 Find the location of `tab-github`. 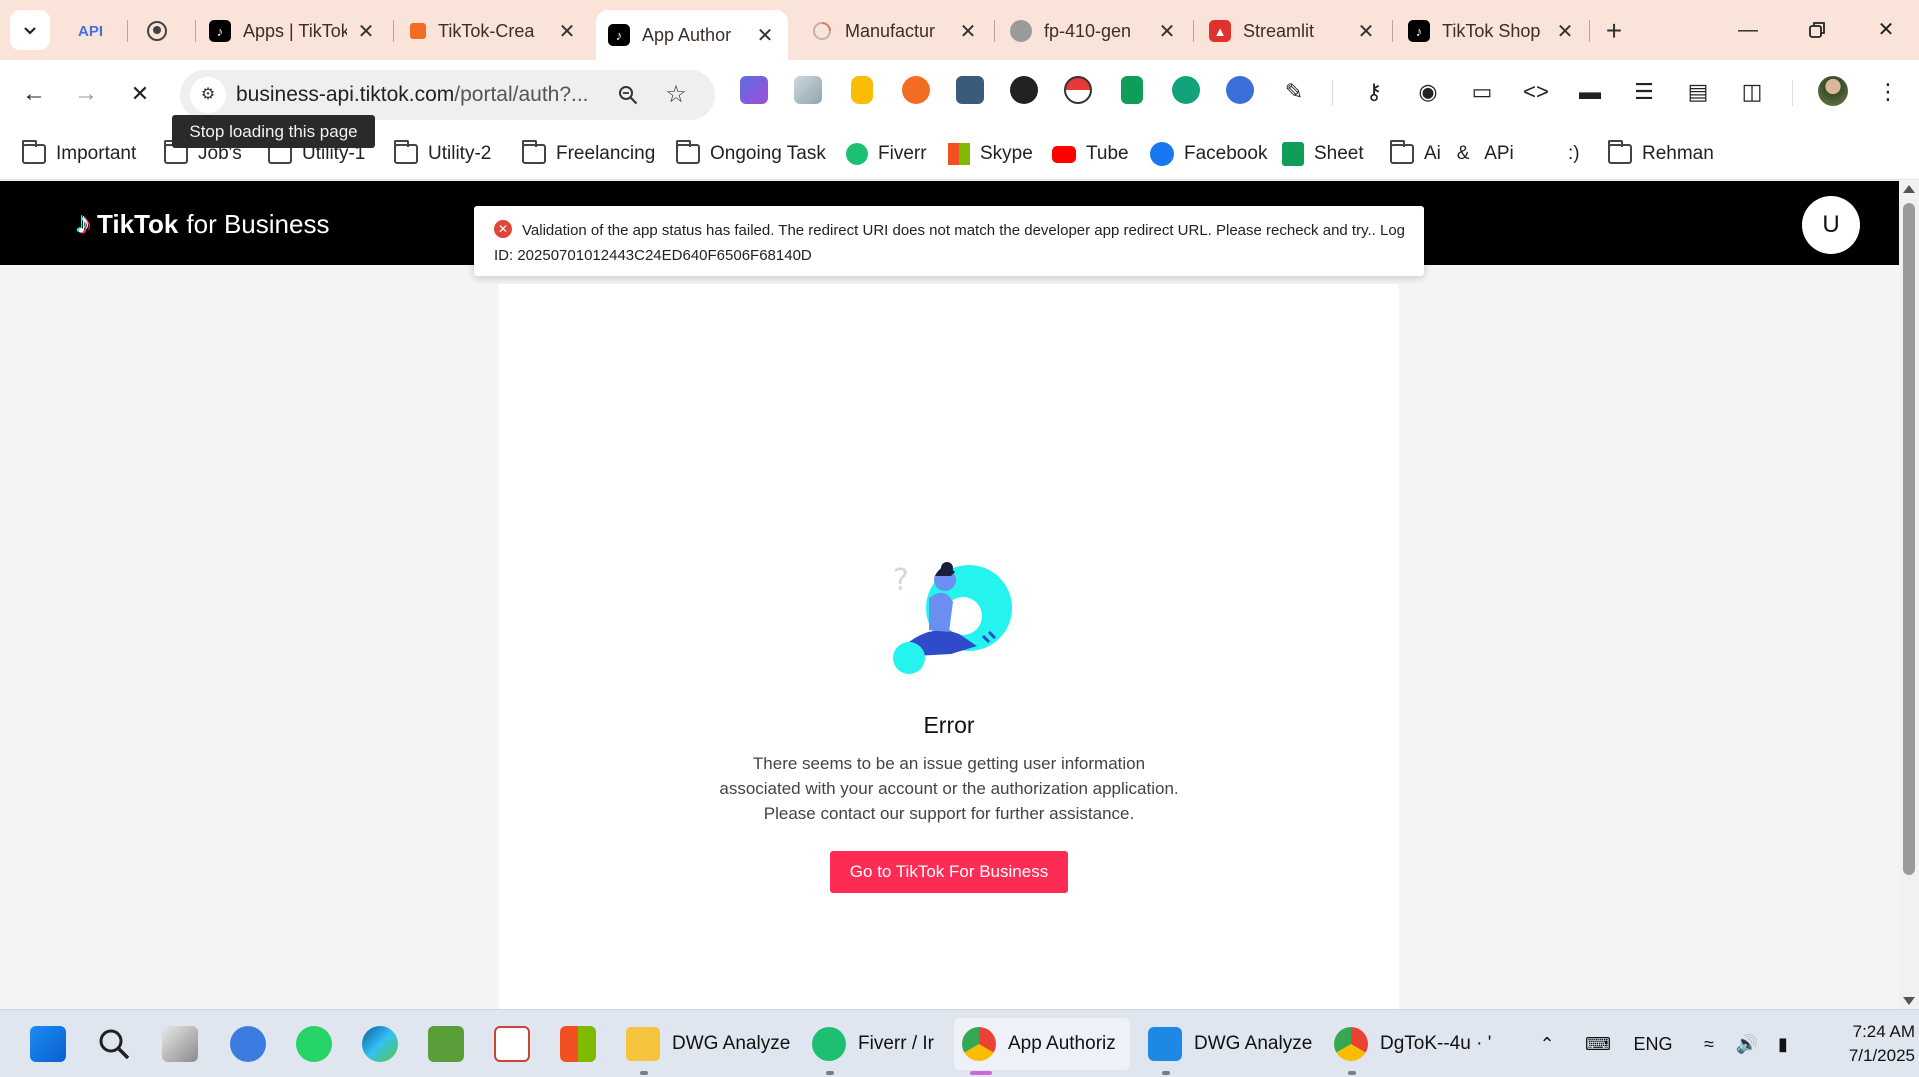

tab-github is located at coordinates (164, 31).